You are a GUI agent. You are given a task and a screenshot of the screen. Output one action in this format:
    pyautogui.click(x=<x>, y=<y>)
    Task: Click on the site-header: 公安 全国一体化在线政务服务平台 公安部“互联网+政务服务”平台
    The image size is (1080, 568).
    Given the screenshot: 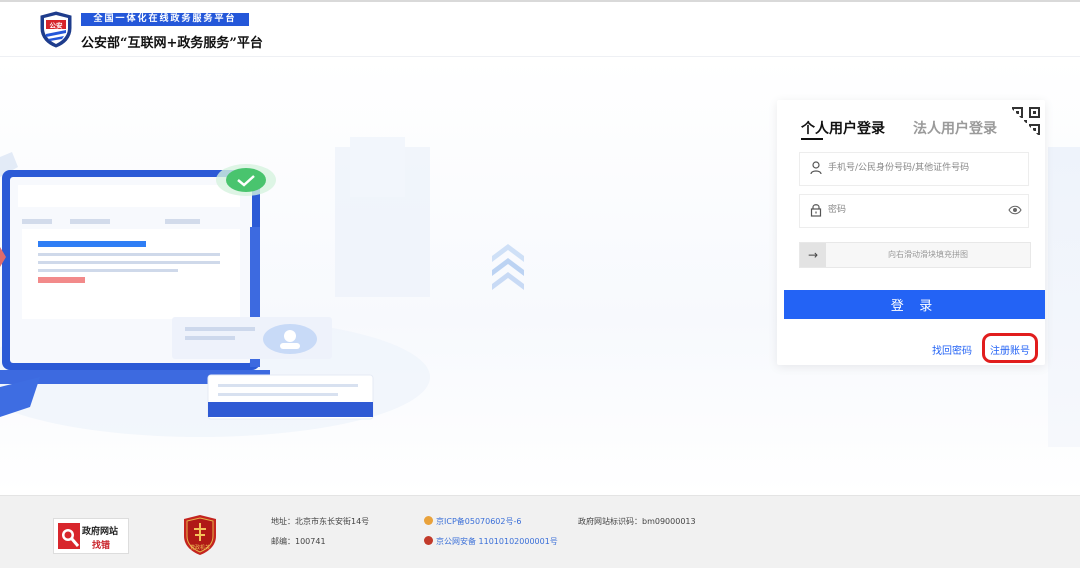 What is the action you would take?
    pyautogui.click(x=540, y=29)
    